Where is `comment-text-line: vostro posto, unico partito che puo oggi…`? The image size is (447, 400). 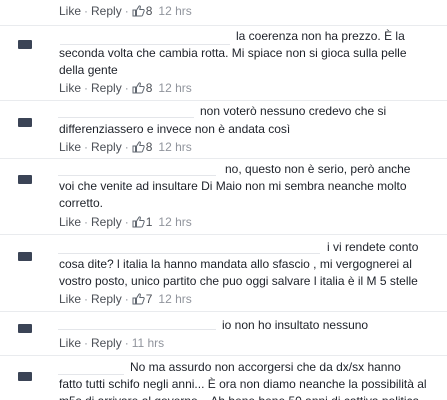
comment-text-line: vostro posto, unico partito che puo oggi… is located at coordinates (238, 281).